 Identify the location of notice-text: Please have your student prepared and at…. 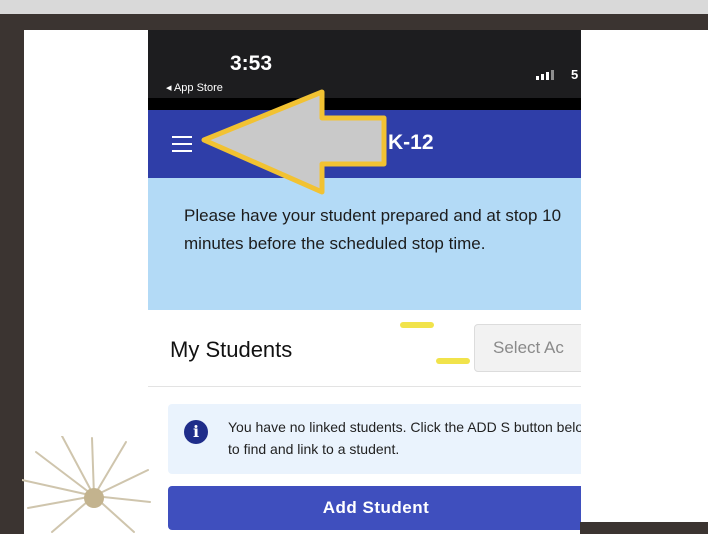
(373, 229).